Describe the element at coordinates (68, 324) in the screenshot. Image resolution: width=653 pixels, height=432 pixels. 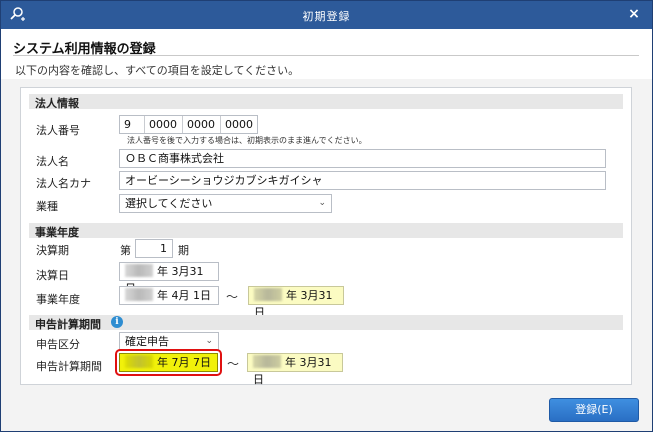
I see `section-title: 申告計算期間` at that location.